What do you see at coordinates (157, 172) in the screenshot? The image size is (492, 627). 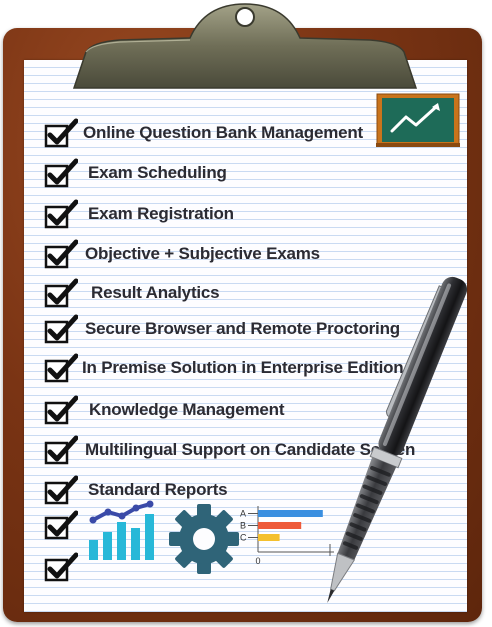 I see `list-item-label: Exam Scheduling` at bounding box center [157, 172].